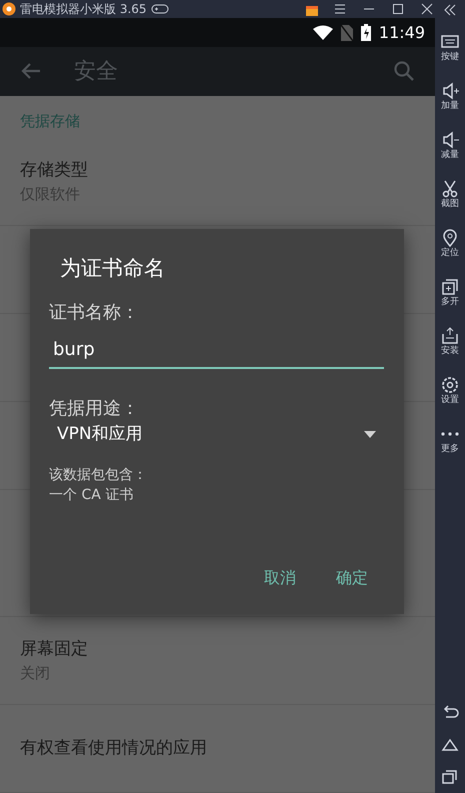  What do you see at coordinates (450, 336) in the screenshot?
I see `install-icon` at bounding box center [450, 336].